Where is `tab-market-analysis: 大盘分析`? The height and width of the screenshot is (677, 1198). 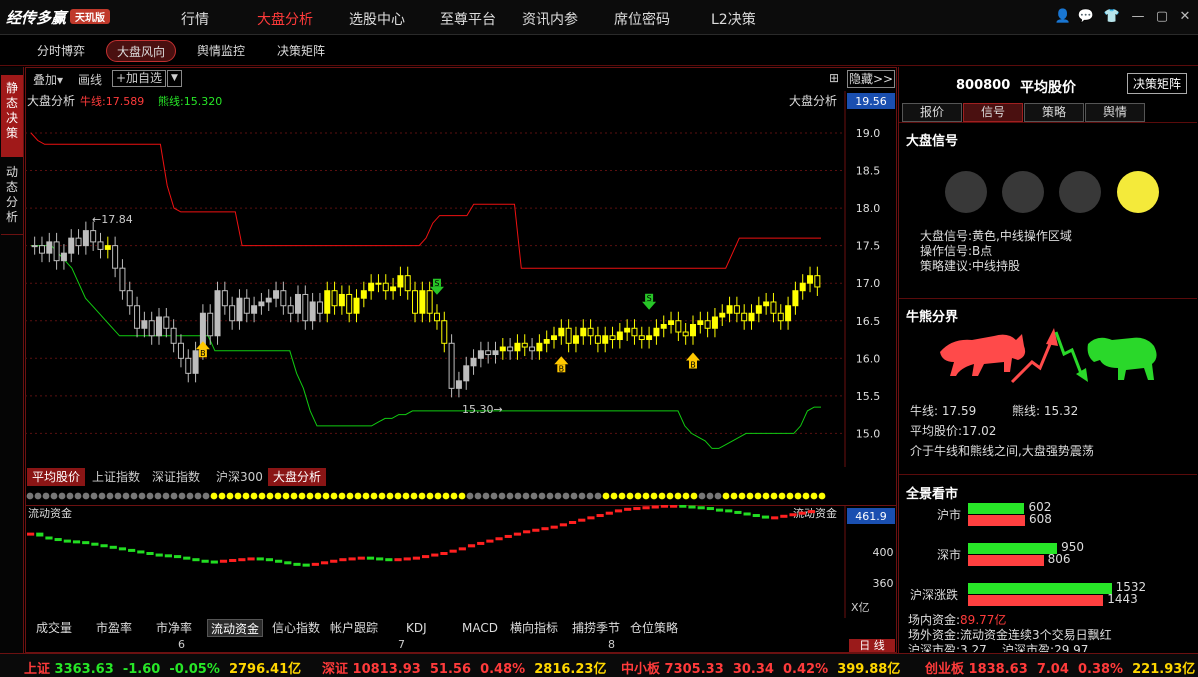 tab-market-analysis: 大盘分析 is located at coordinates (297, 477).